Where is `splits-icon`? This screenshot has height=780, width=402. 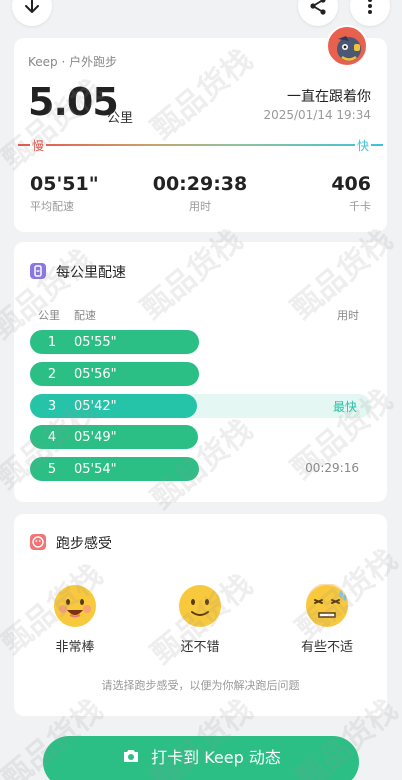
splits-icon is located at coordinates (38, 271).